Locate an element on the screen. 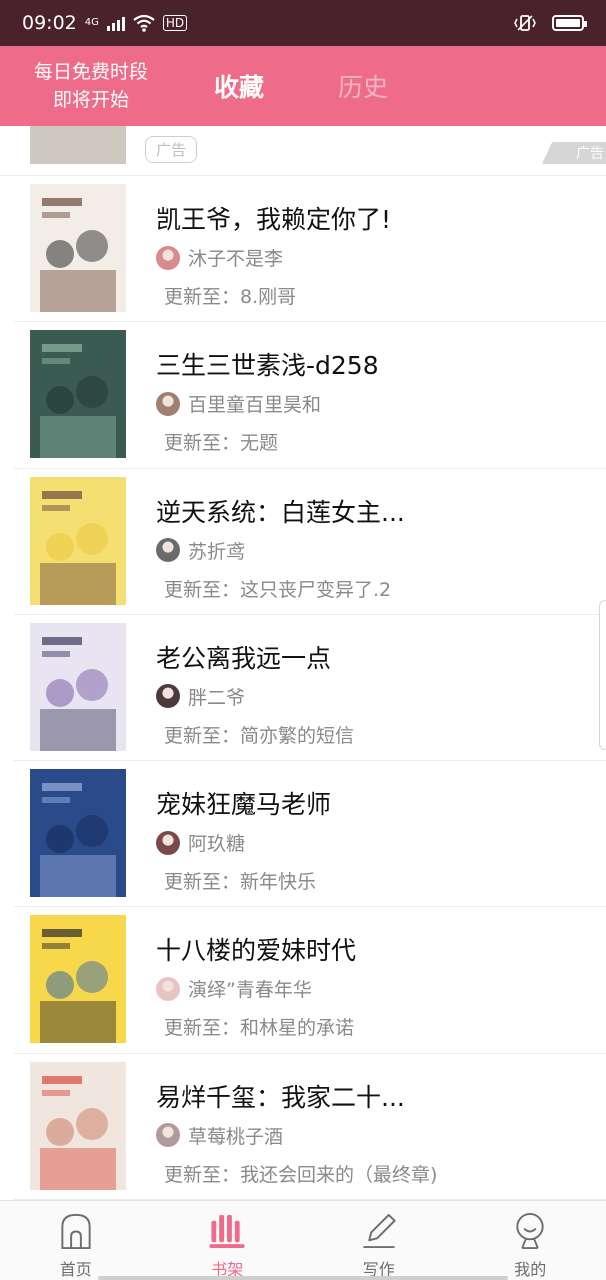  ad-corner-label: 广告 is located at coordinates (574, 153).